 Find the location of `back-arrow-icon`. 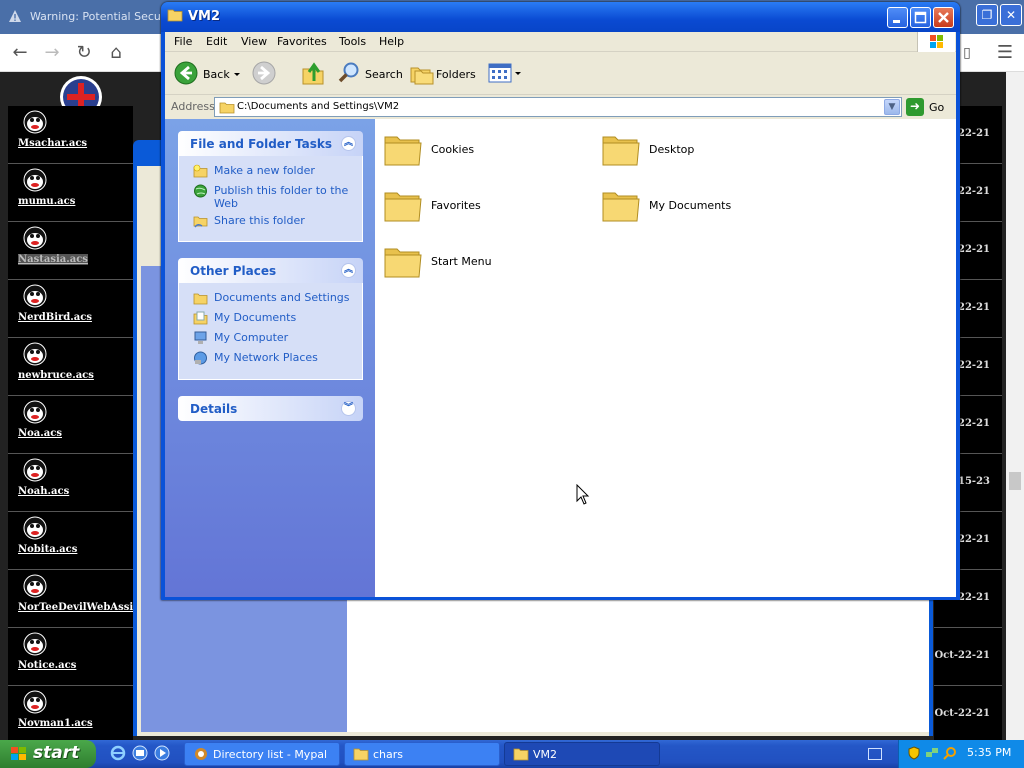

back-arrow-icon is located at coordinates (186, 73).